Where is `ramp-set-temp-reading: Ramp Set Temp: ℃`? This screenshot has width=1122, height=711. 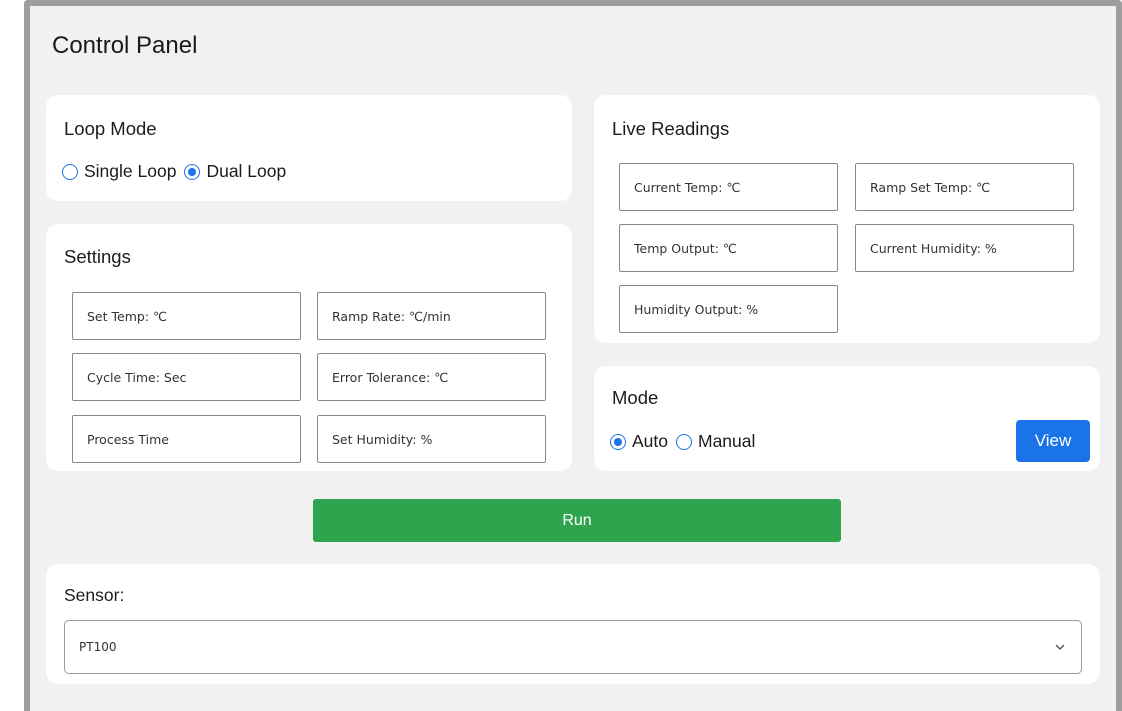 ramp-set-temp-reading: Ramp Set Temp: ℃ is located at coordinates (964, 187).